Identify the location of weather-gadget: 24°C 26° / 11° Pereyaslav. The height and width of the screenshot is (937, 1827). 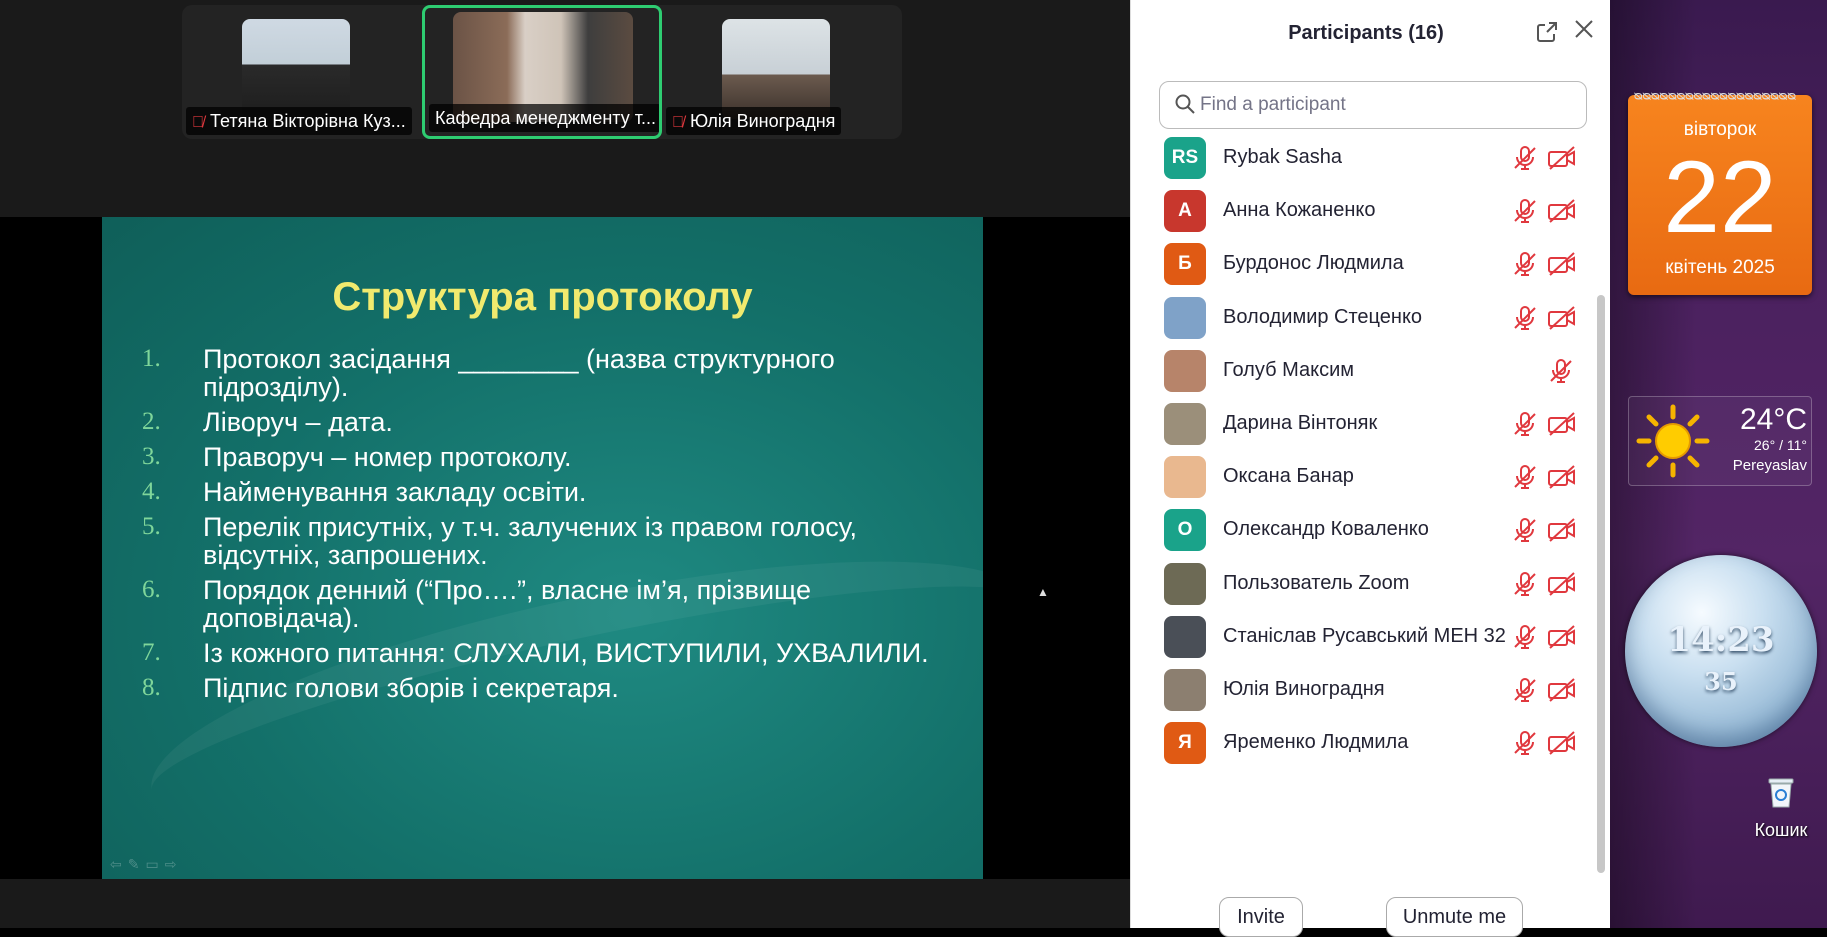
(1720, 441).